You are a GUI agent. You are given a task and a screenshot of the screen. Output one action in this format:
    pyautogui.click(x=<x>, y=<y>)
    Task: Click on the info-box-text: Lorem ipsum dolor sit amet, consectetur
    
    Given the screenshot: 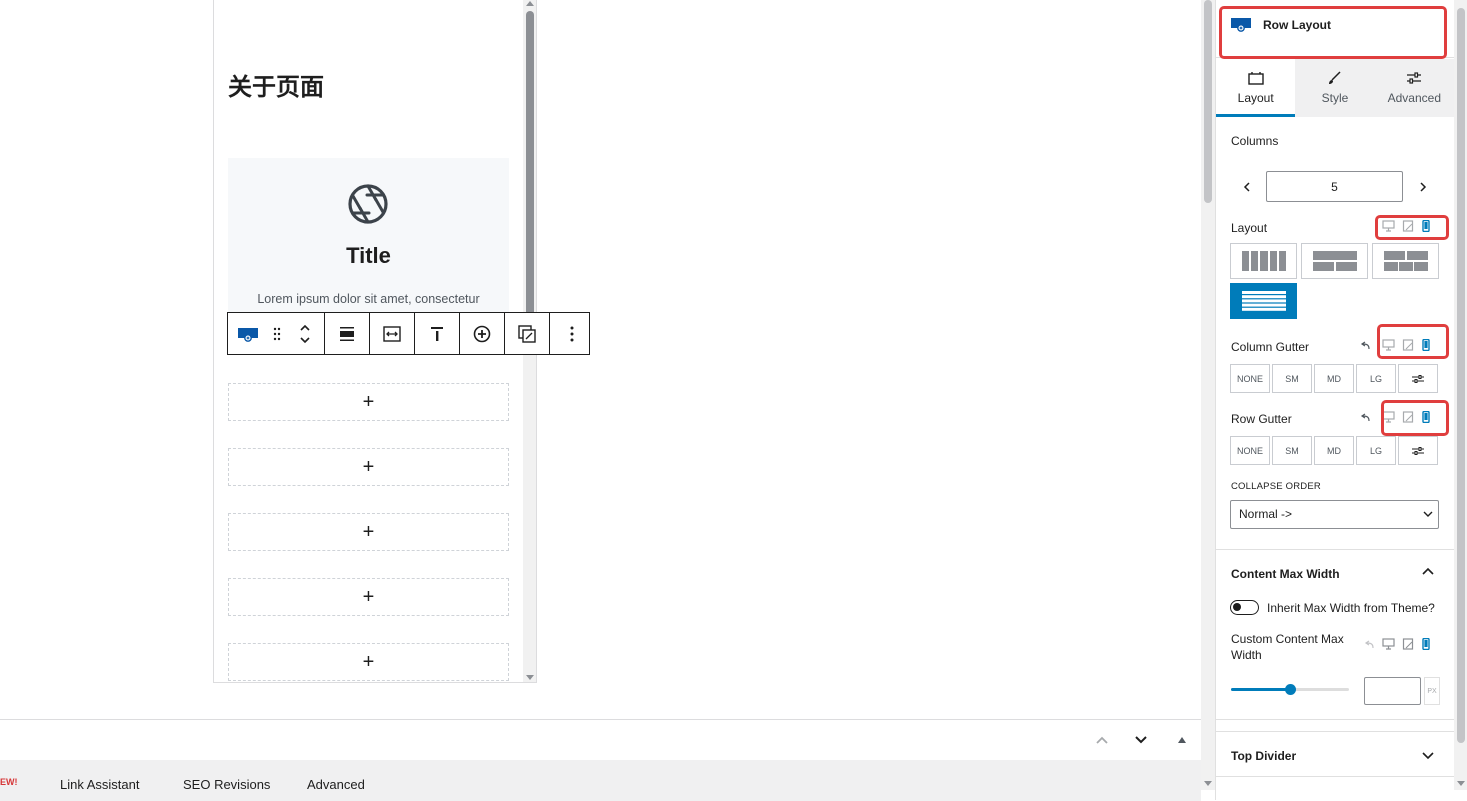 What is the action you would take?
    pyautogui.click(x=368, y=299)
    